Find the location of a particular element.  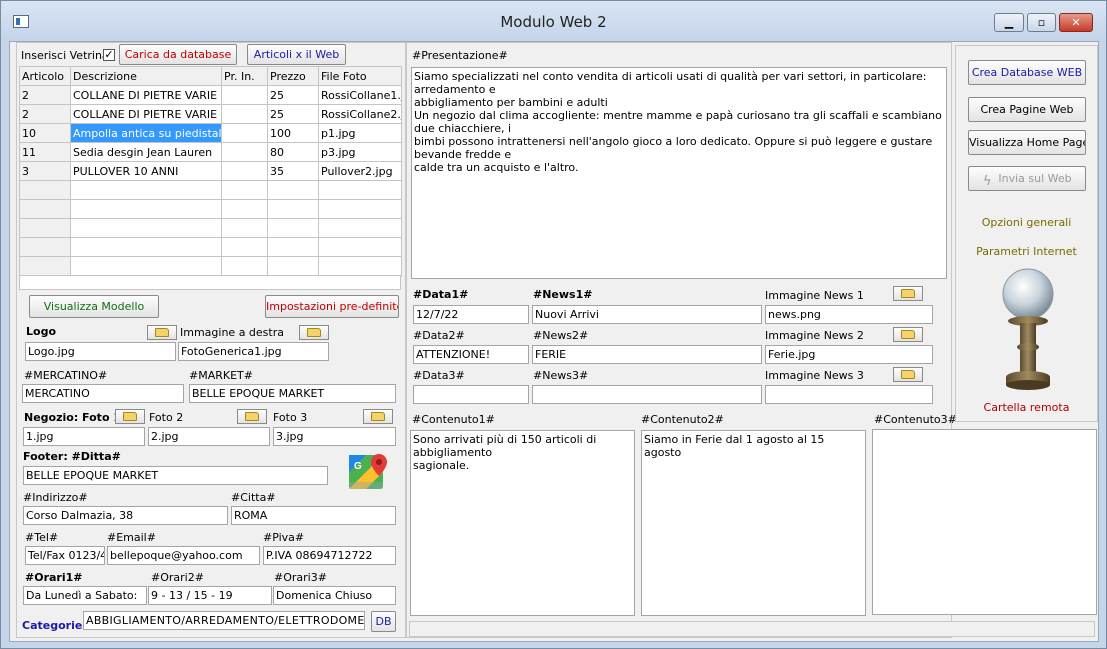

news2-folder-icon is located at coordinates (908, 334).